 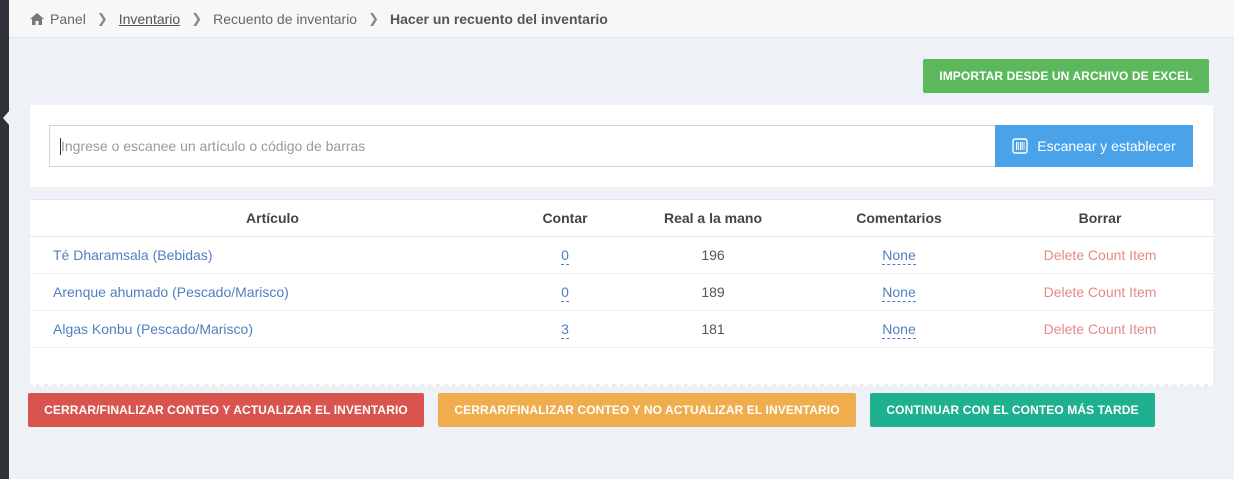 What do you see at coordinates (133, 255) in the screenshot?
I see `item-link: Té Dharamsala (Bebidas)` at bounding box center [133, 255].